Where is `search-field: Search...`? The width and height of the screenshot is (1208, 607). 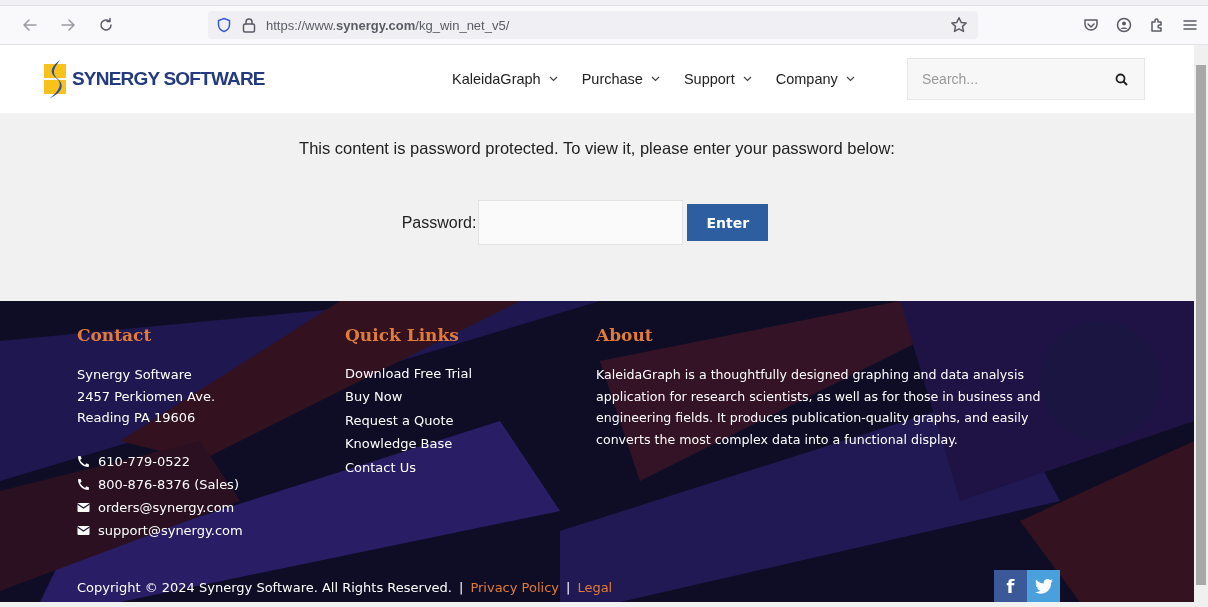
search-field: Search... is located at coordinates (1026, 79).